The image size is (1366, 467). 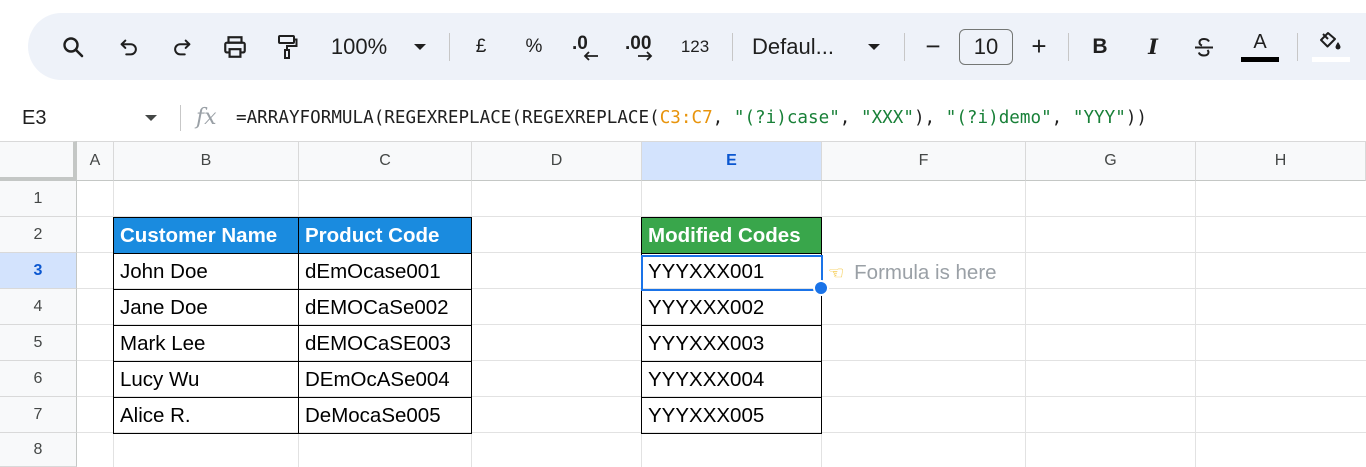 I want to click on currency-format-button: £, so click(x=481, y=46).